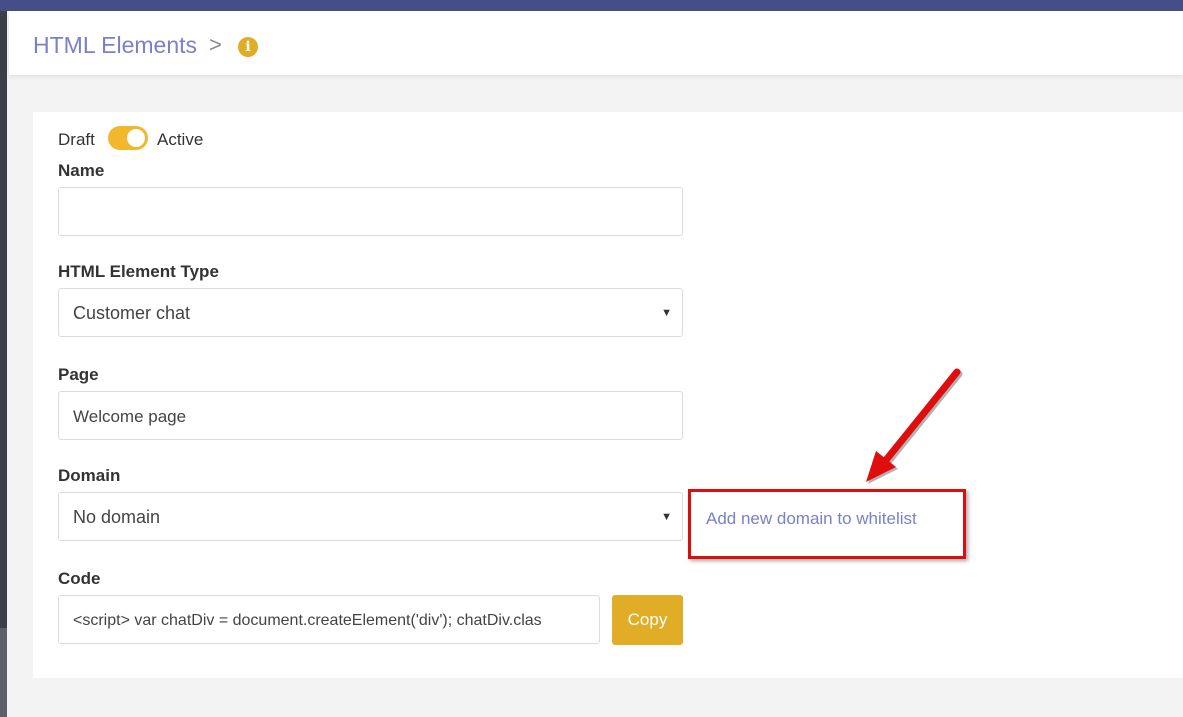 This screenshot has width=1183, height=717. Describe the element at coordinates (370, 415) in the screenshot. I see `page-input: Welcome page` at that location.